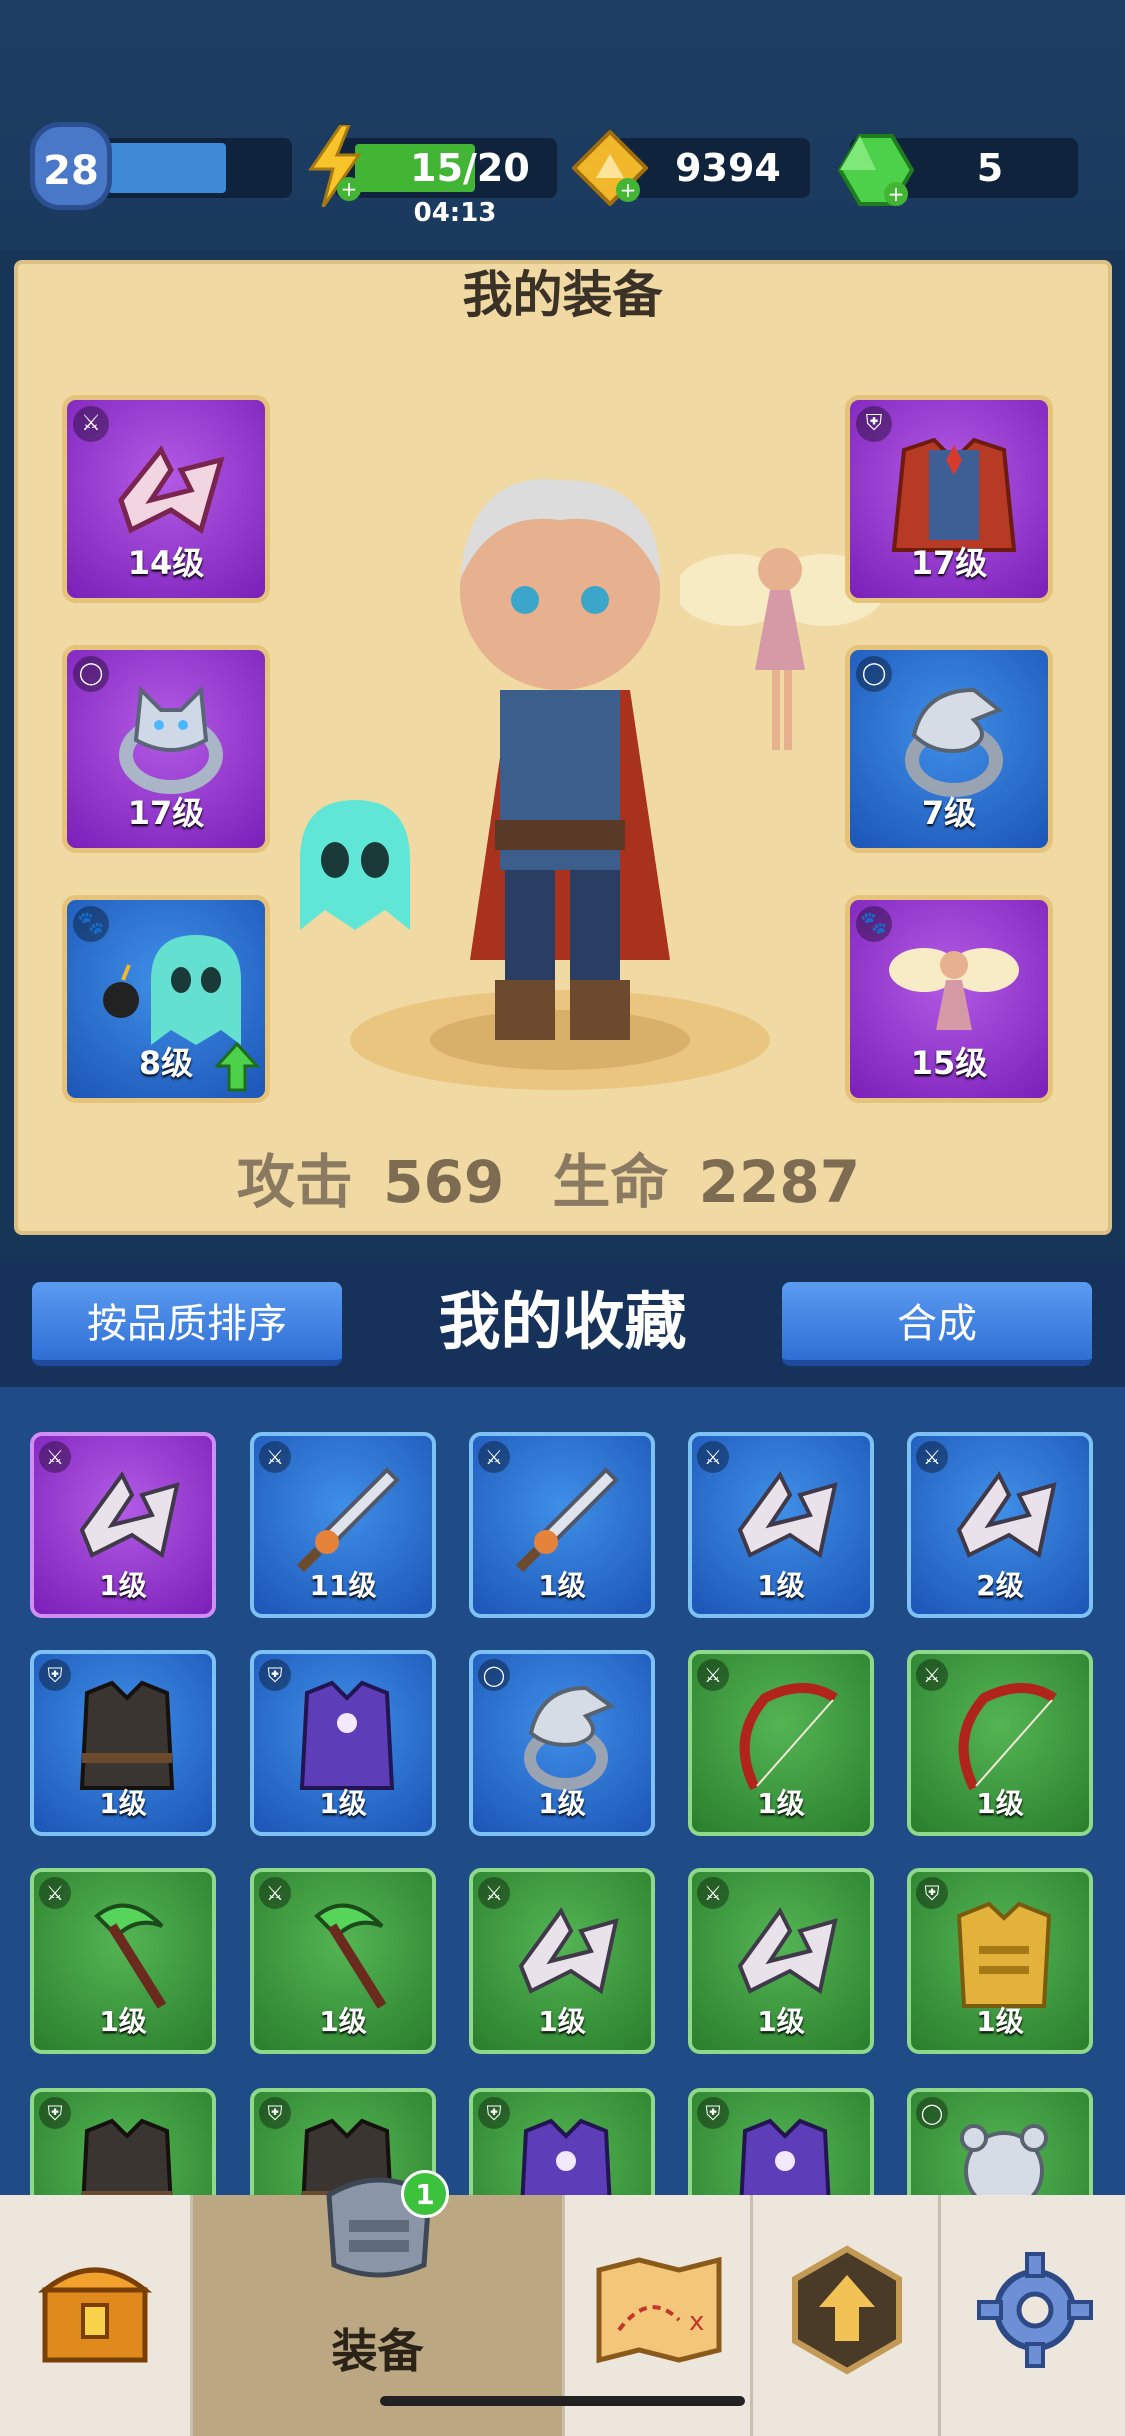 The height and width of the screenshot is (2436, 1125). Describe the element at coordinates (172, 990) in the screenshot. I see `ghost-pet-icon` at that location.